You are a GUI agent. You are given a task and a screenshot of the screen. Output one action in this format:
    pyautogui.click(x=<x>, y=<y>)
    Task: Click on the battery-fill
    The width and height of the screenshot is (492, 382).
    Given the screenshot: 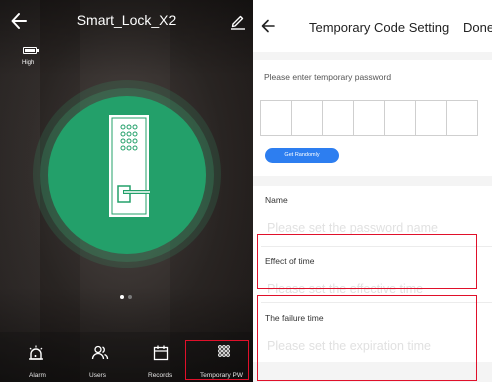 What is the action you would take?
    pyautogui.click(x=30, y=50)
    